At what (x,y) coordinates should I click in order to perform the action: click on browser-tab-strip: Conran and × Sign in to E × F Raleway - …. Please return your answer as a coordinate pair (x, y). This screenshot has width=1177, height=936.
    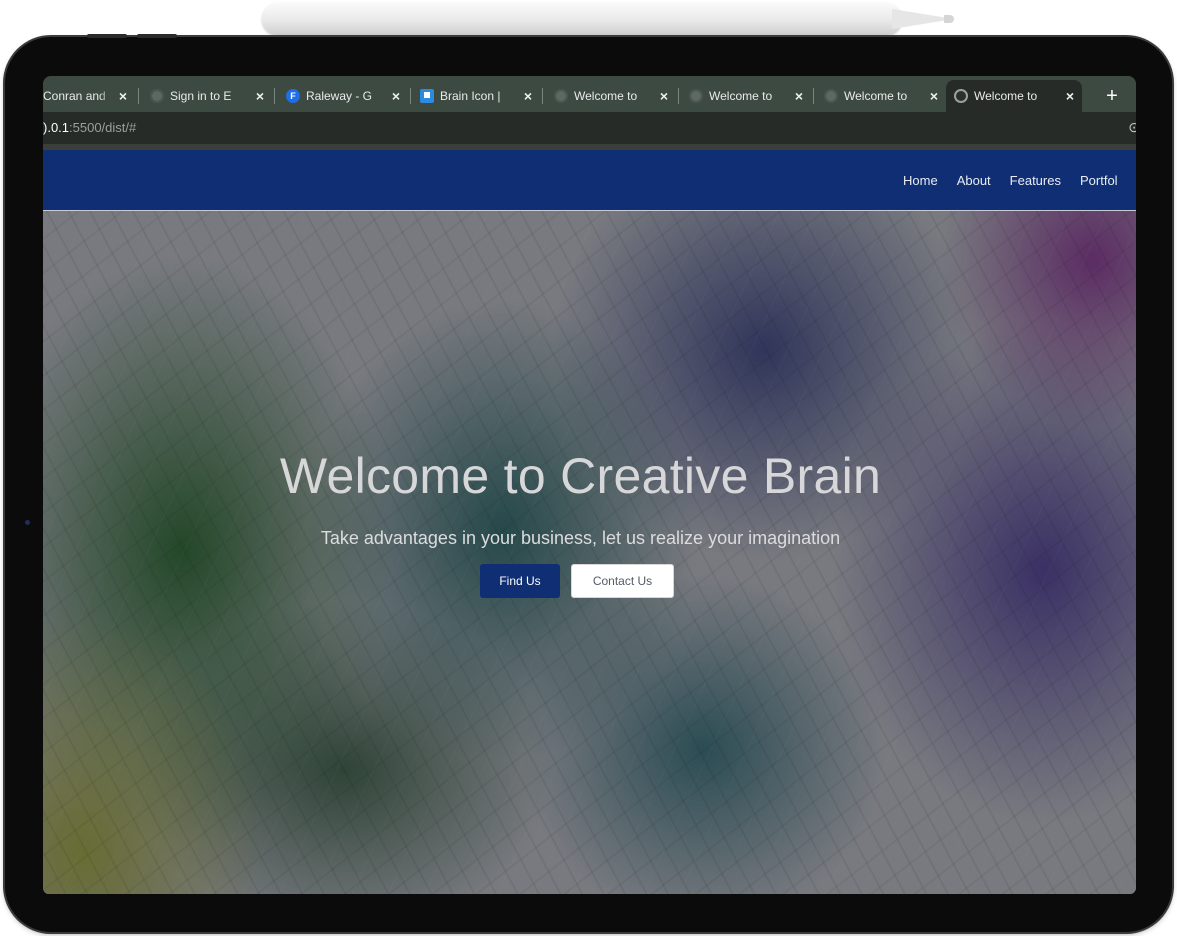
    Looking at the image, I should click on (589, 94).